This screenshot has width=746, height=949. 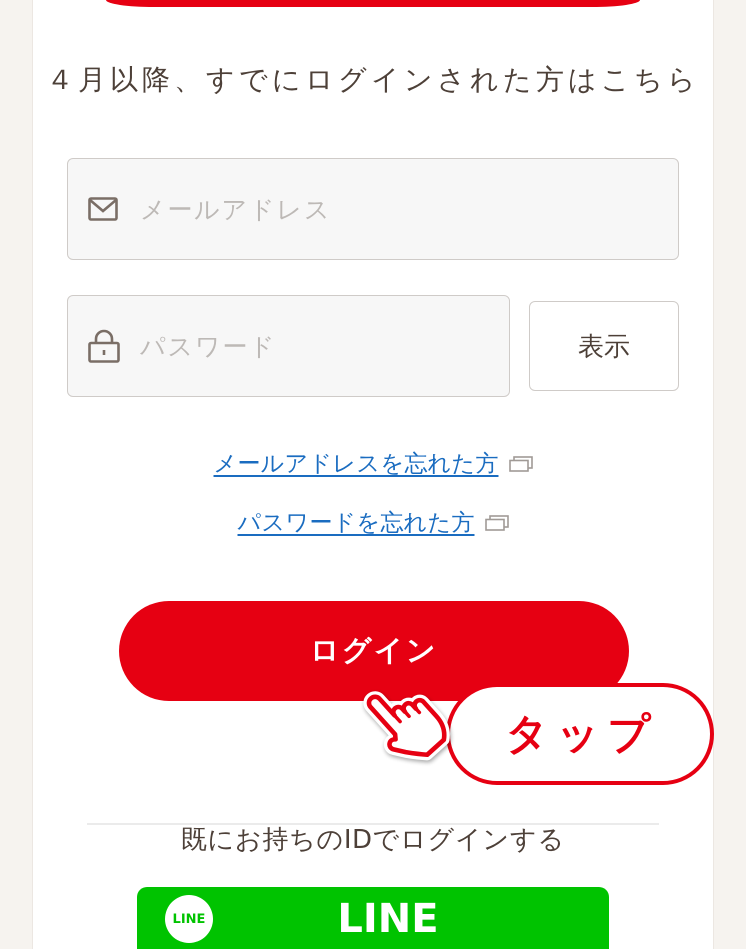 I want to click on help-link: パスワードを忘れた方, so click(x=356, y=523).